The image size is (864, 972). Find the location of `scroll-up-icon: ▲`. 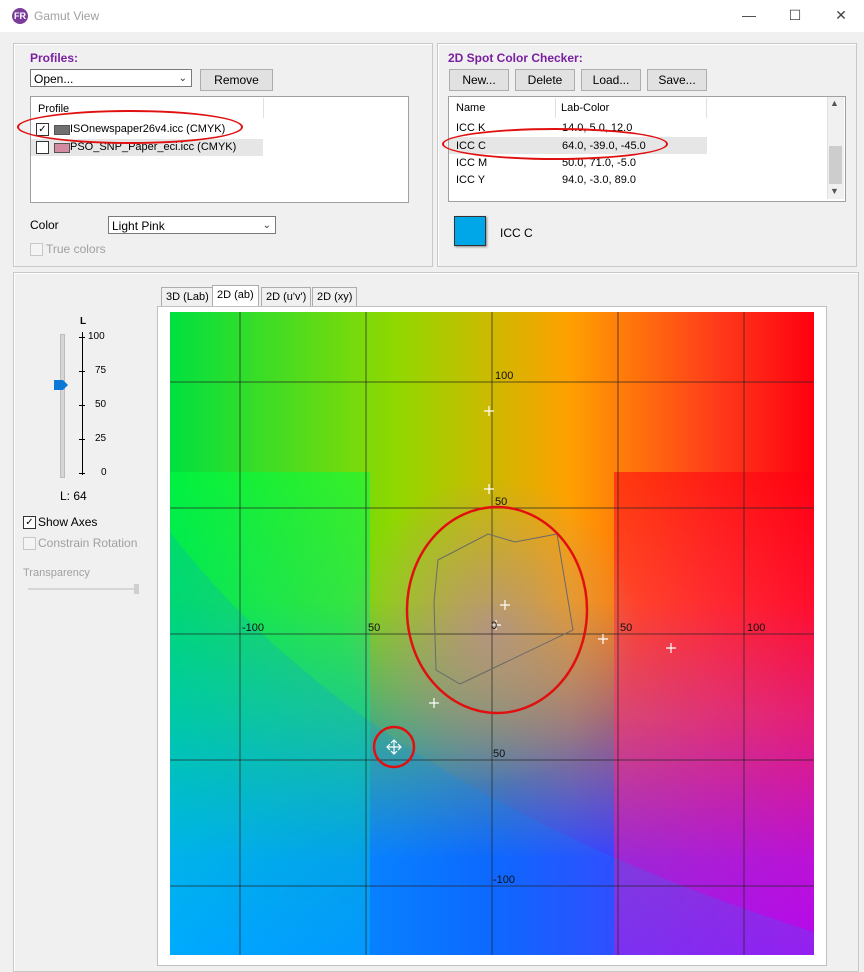

scroll-up-icon: ▲ is located at coordinates (834, 103).